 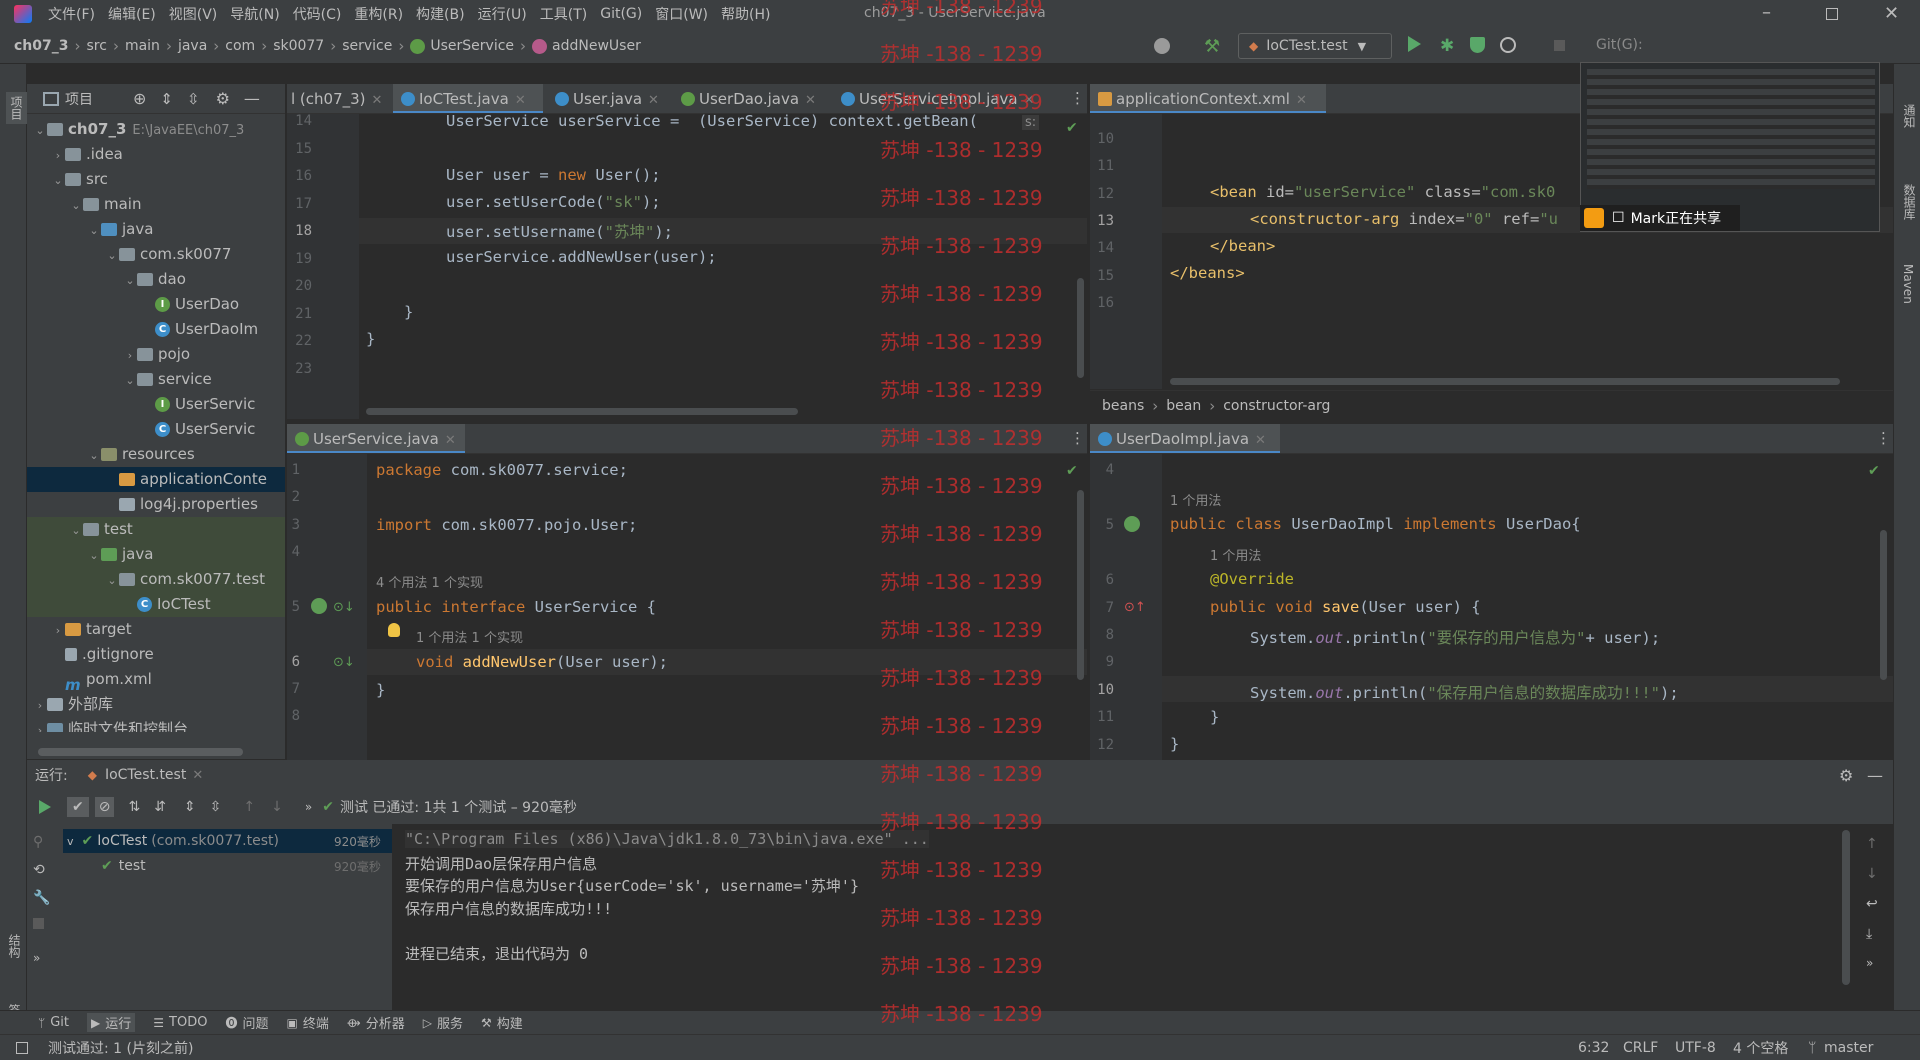 What do you see at coordinates (156, 204) in the screenshot?
I see `tree-item: ⌄ main` at bounding box center [156, 204].